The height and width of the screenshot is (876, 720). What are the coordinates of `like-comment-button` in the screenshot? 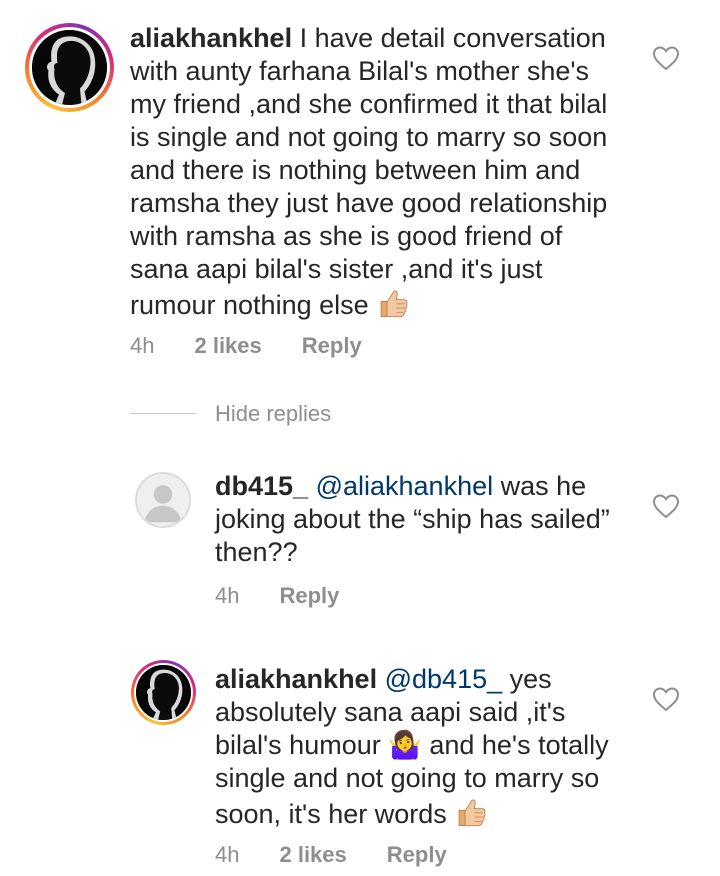 It's located at (666, 58).